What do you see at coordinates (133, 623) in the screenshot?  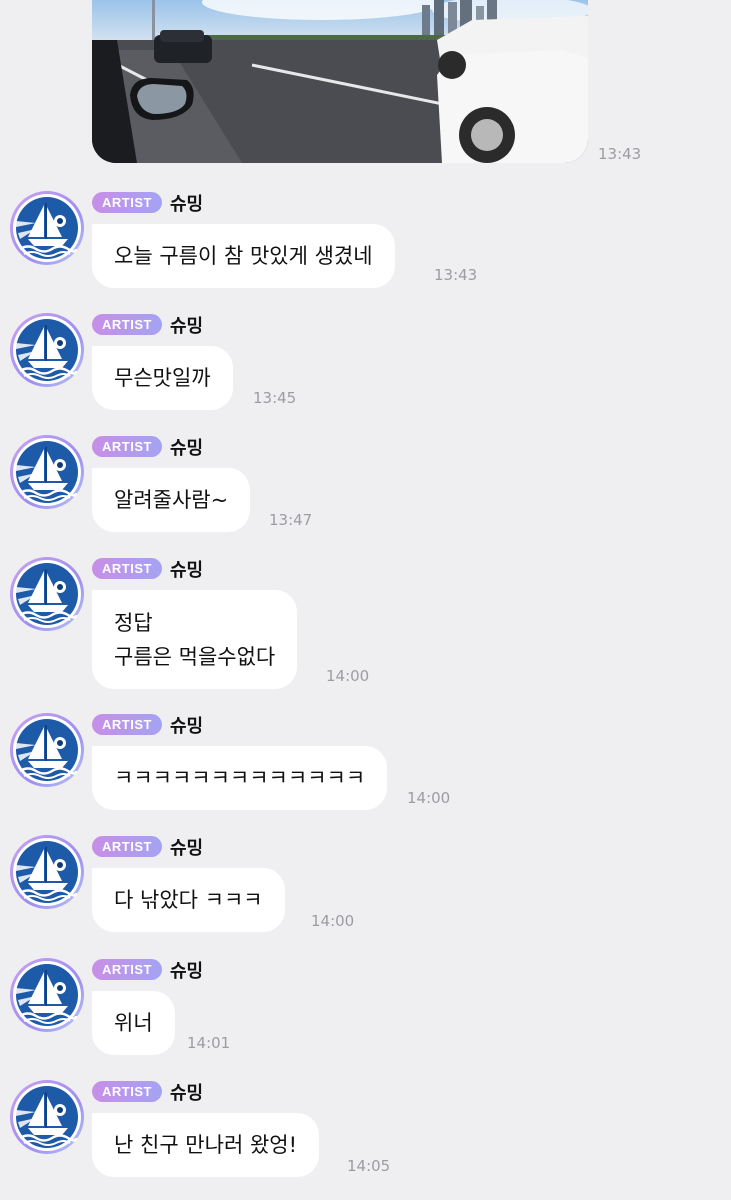 I see `message-text: 정답` at bounding box center [133, 623].